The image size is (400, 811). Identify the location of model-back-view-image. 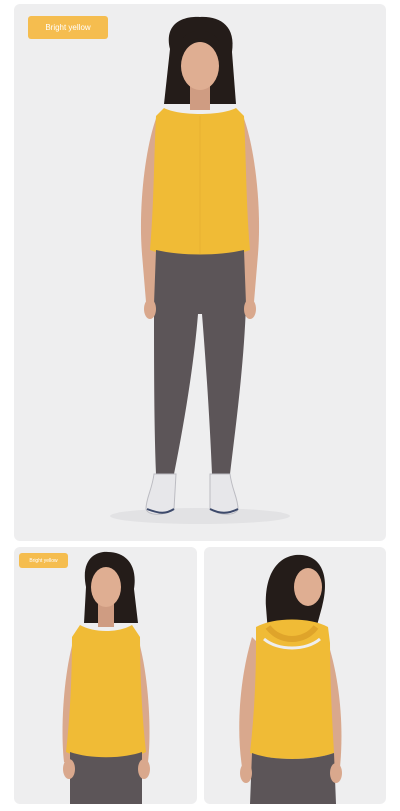
(290, 679).